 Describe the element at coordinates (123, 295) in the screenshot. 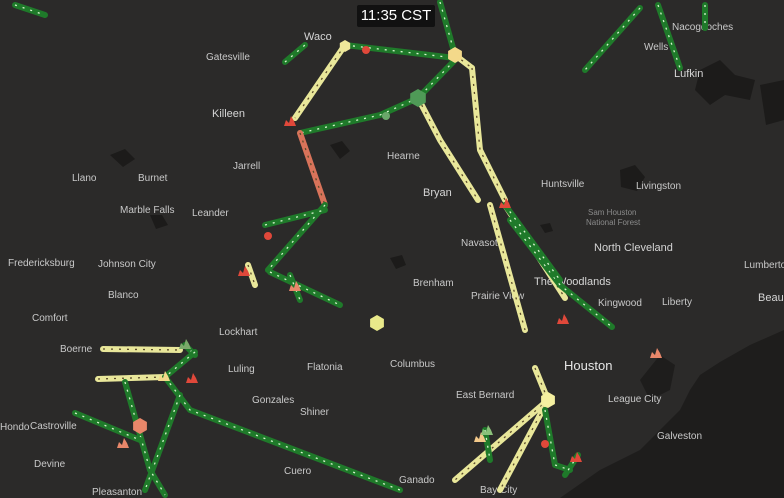

I see `city-label: Blanco` at that location.